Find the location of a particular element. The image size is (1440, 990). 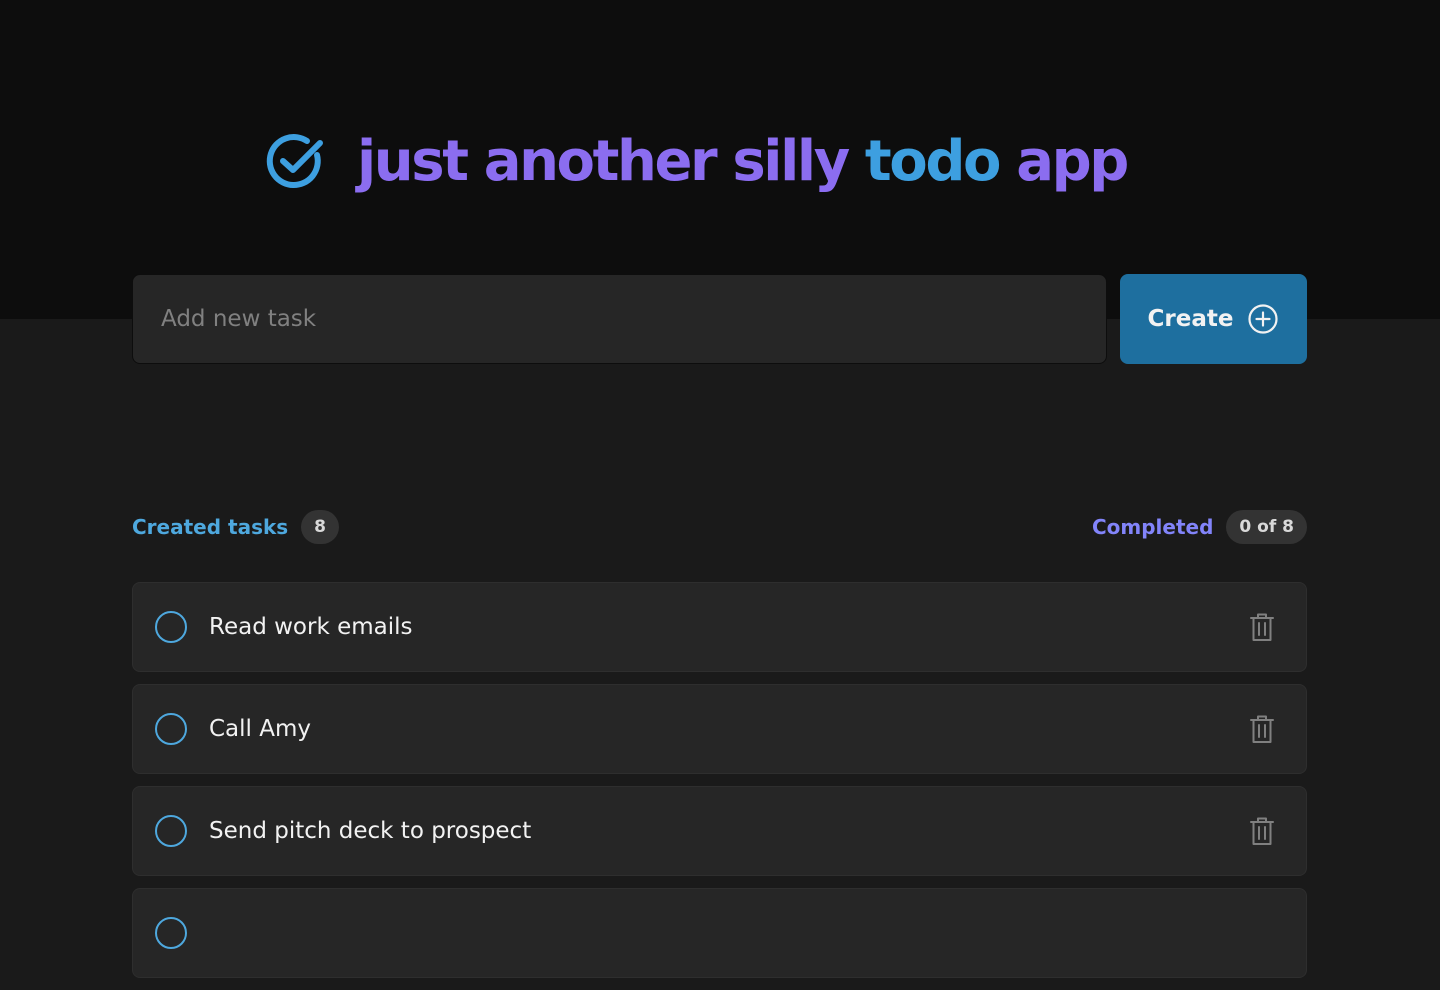

title-word: todo is located at coordinates (933, 161).